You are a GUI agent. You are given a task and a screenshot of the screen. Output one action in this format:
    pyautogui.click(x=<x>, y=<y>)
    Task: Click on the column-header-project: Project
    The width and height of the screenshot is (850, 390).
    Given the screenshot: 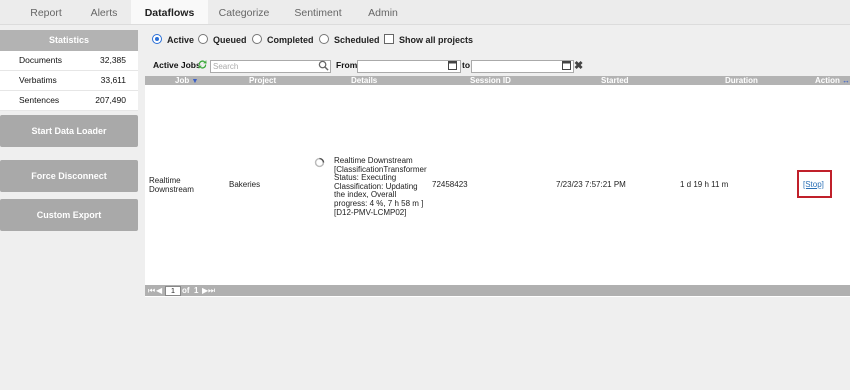 What is the action you would take?
    pyautogui.click(x=262, y=80)
    